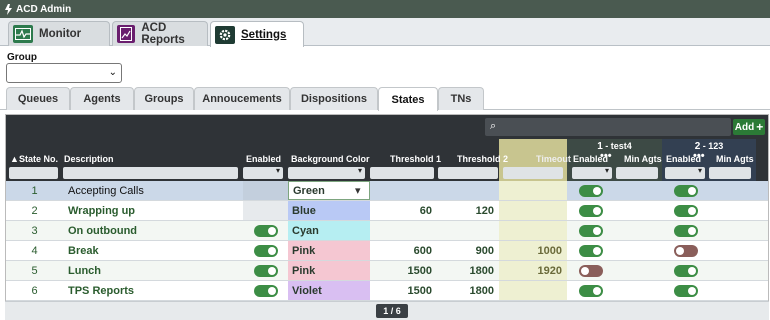 This screenshot has width=770, height=320. Describe the element at coordinates (533, 250) in the screenshot. I see `cell-timeout: 1000` at that location.